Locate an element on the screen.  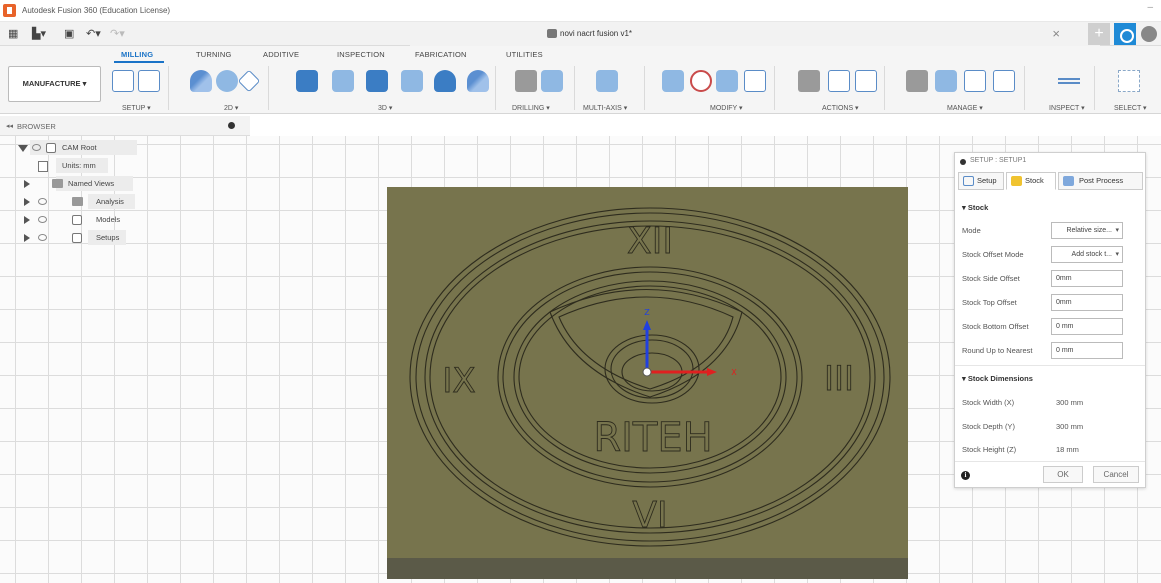
close-tab-icon: × is located at coordinates (1056, 33).